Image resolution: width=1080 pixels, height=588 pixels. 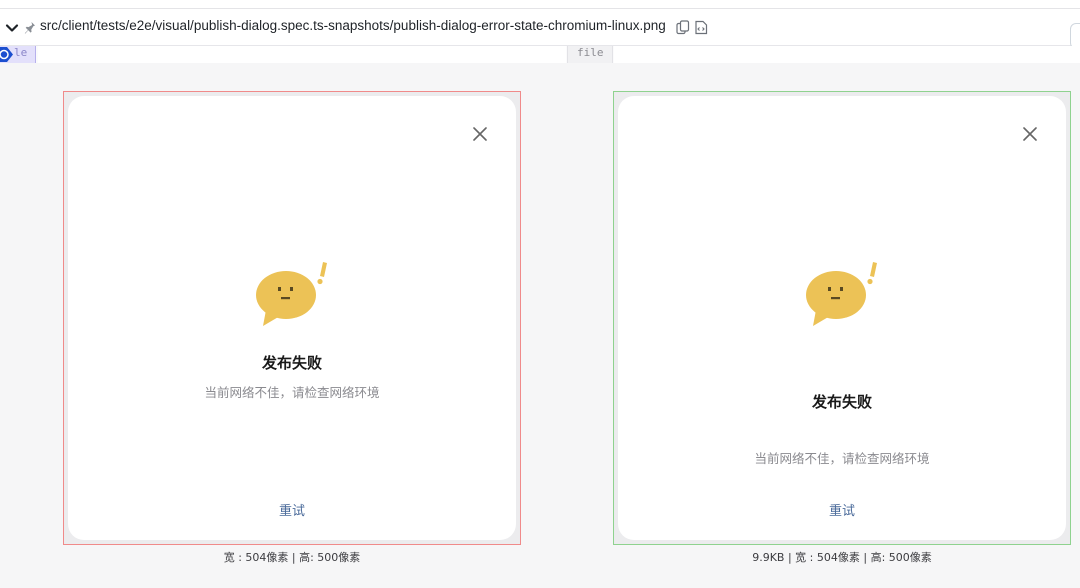 What do you see at coordinates (7, 54) in the screenshot?
I see `comment-bubble-icon` at bounding box center [7, 54].